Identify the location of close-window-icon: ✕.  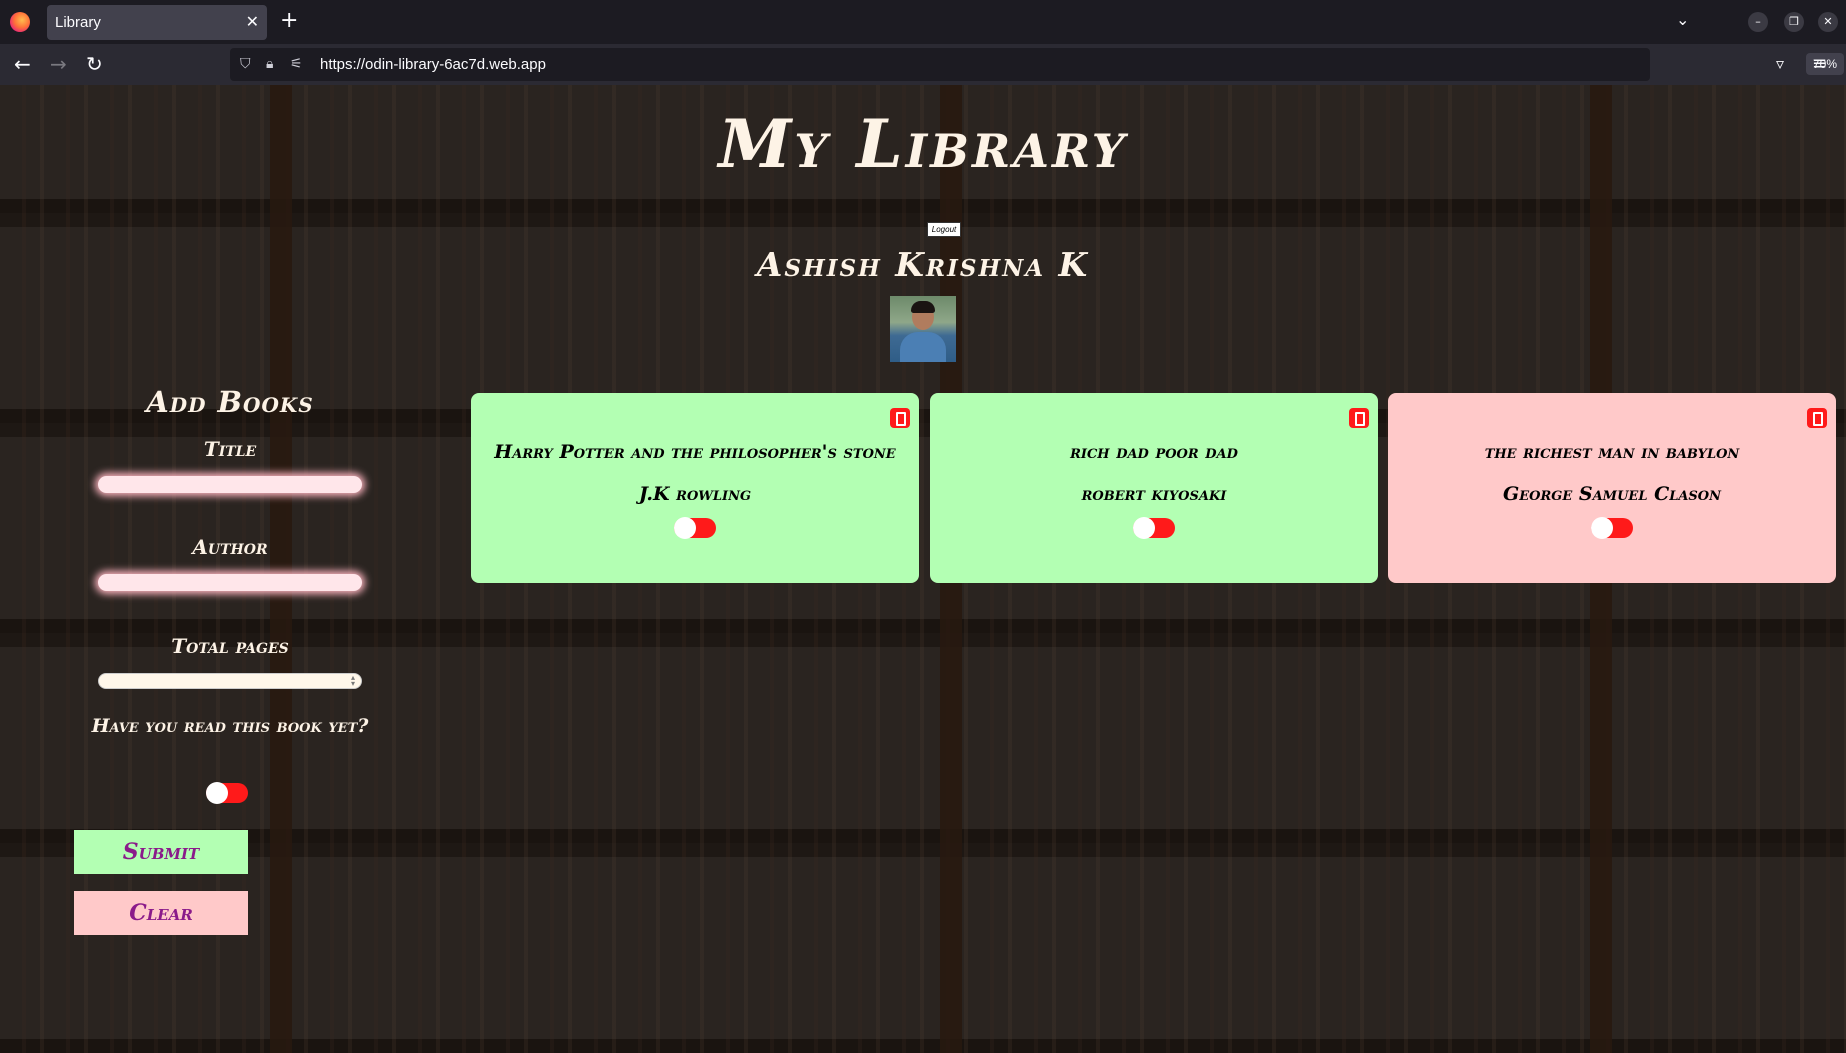
(1828, 22).